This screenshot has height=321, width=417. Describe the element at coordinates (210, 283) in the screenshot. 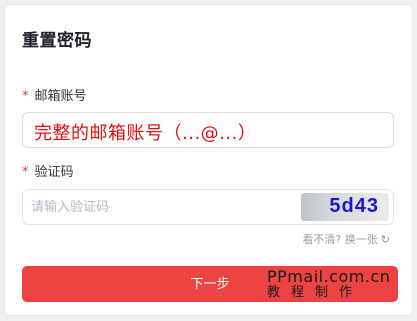

I see `next-button-label: 下一步` at that location.